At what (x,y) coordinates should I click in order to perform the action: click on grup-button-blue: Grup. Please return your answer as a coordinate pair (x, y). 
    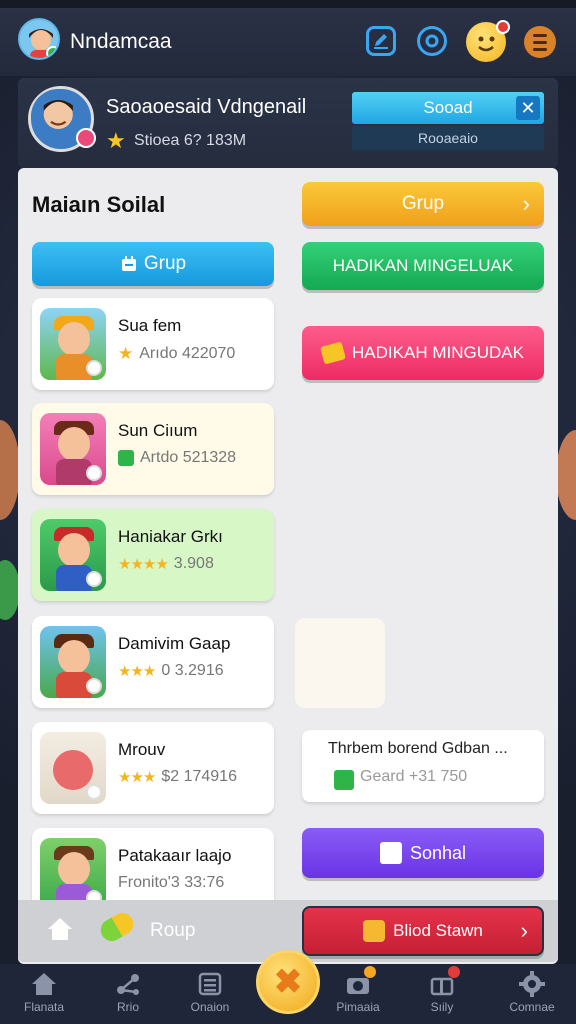
    Looking at the image, I should click on (153, 264).